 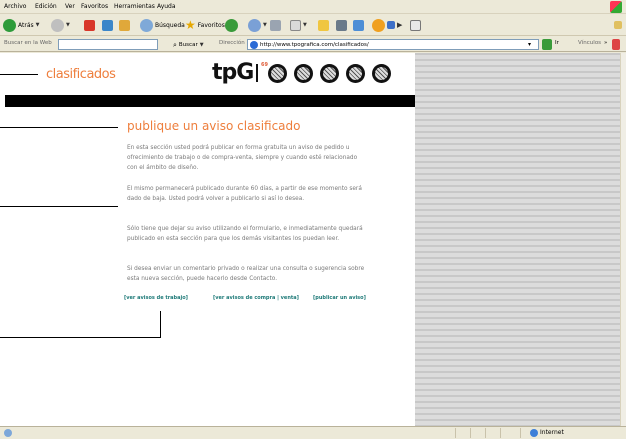 I want to click on menu-archivo: Archivo, so click(x=15, y=6).